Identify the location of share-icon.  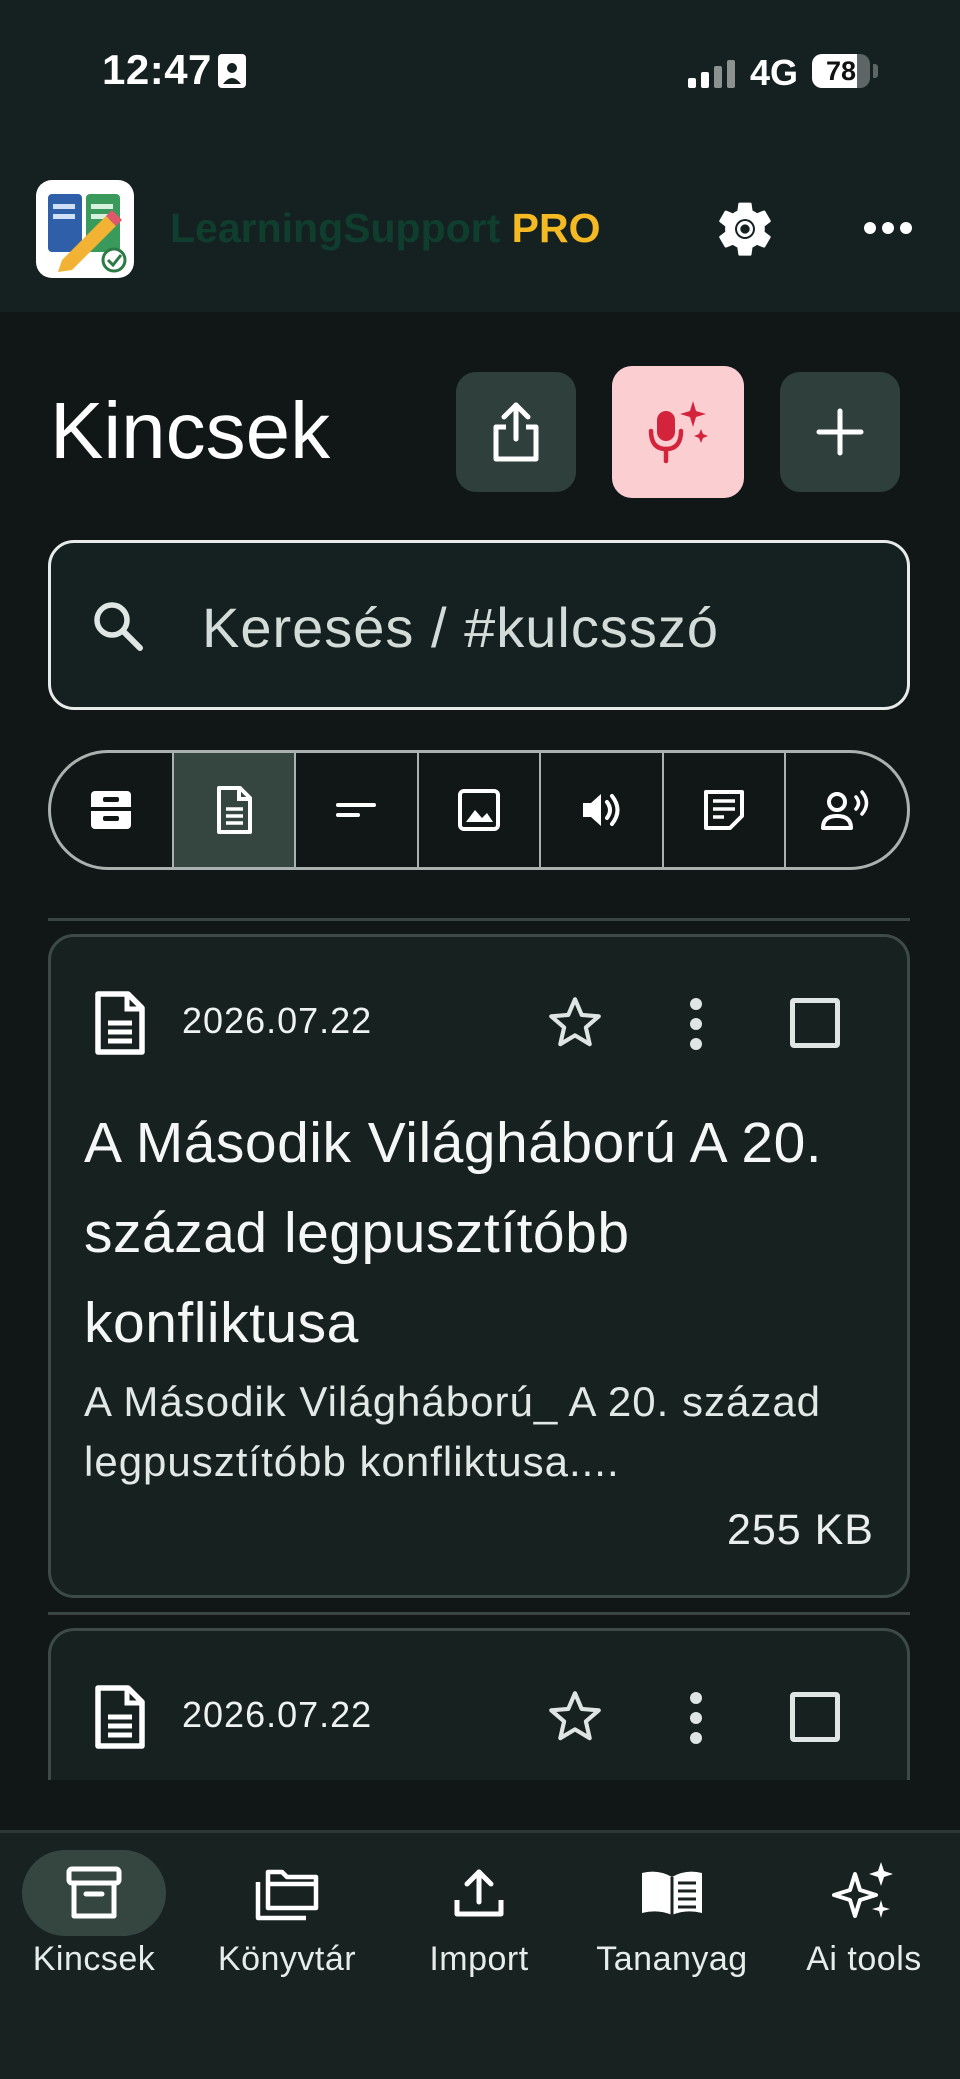
(516, 432).